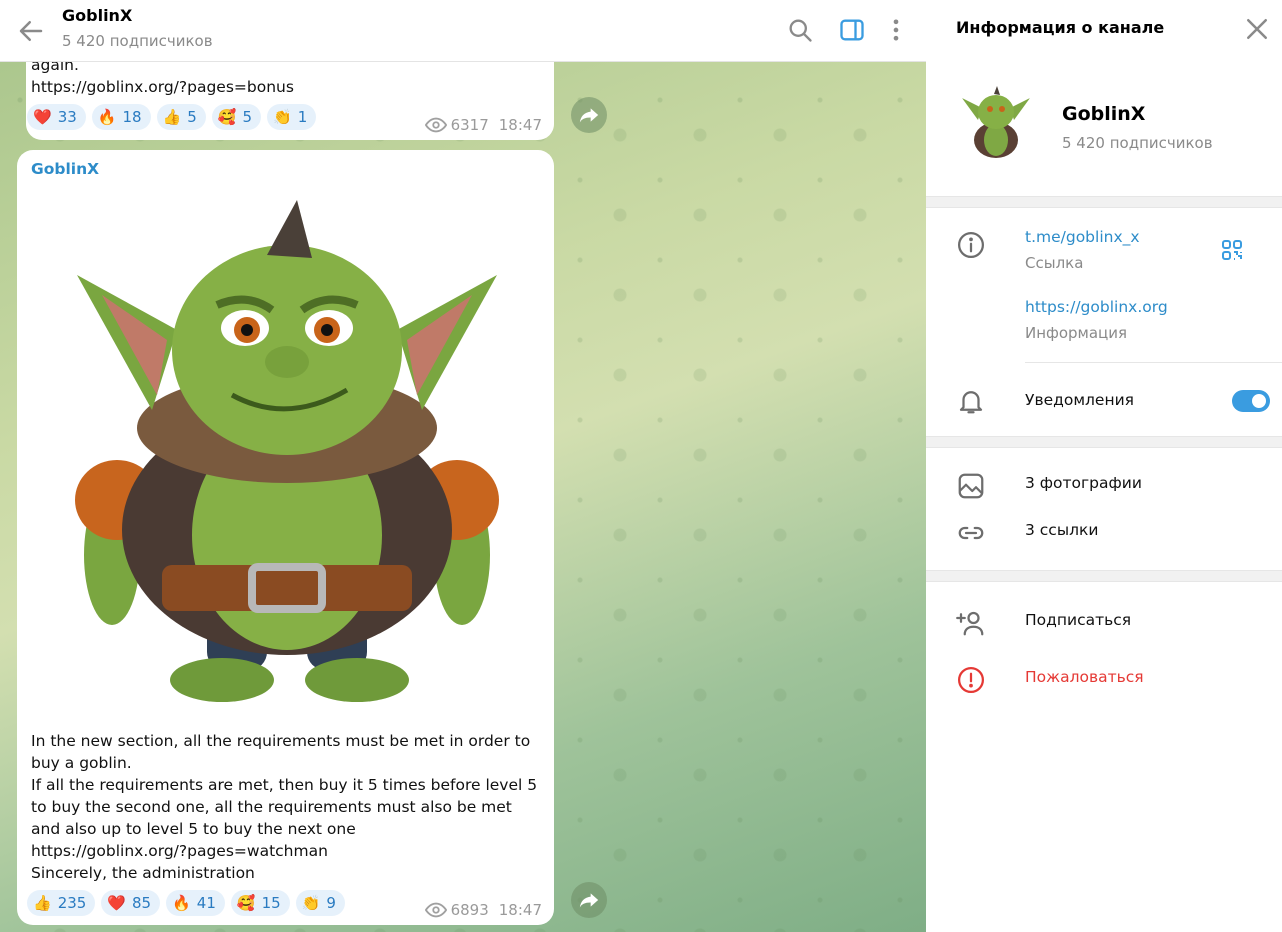 The width and height of the screenshot is (1282, 932). I want to click on report-icon, so click(971, 680).